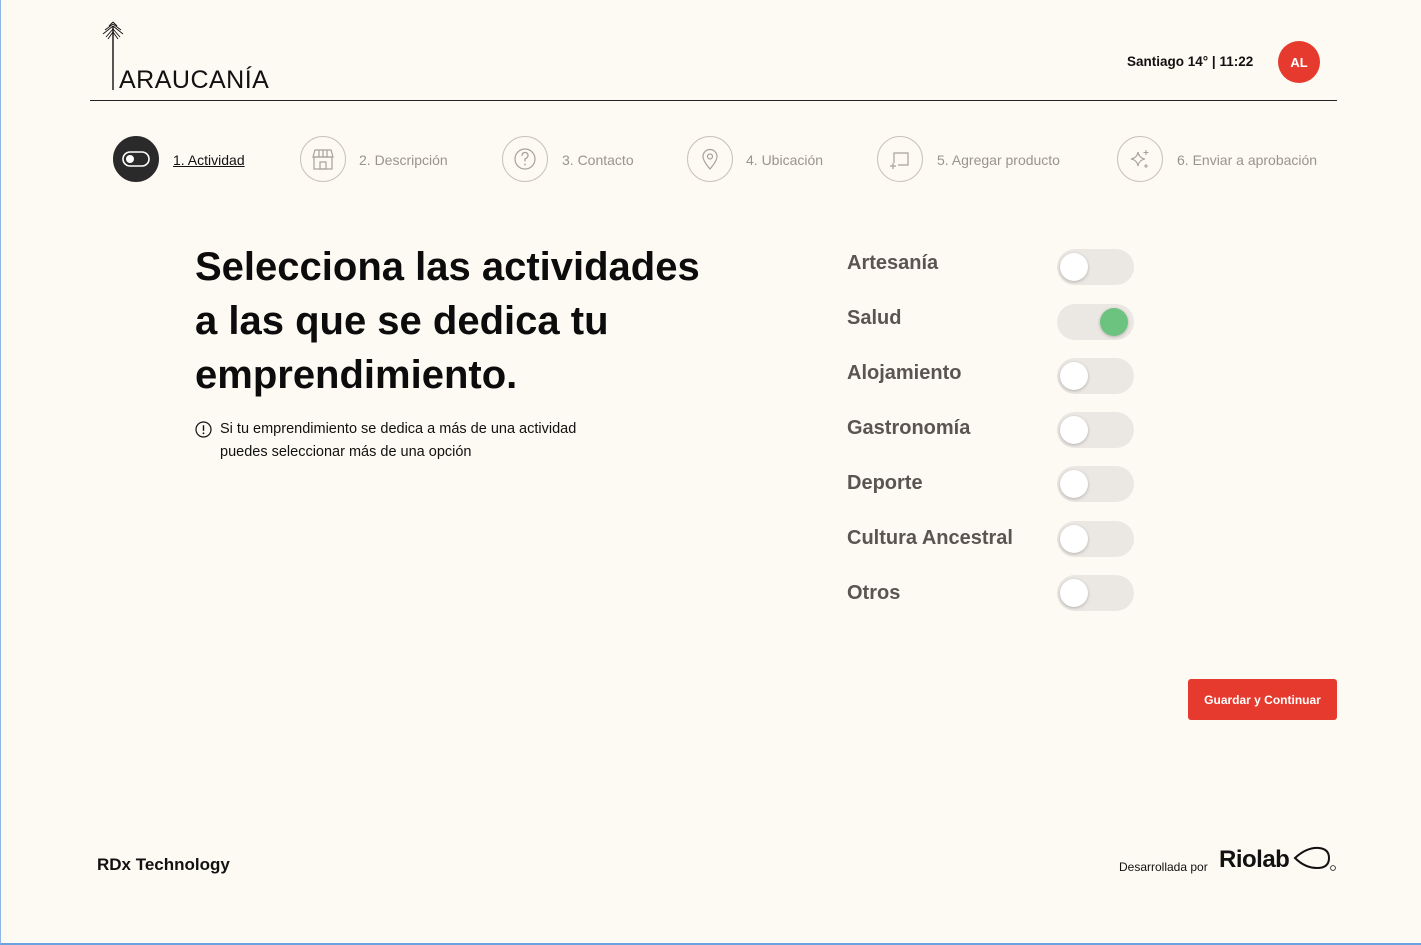 This screenshot has width=1421, height=945. I want to click on toggle-otros, so click(1095, 593).